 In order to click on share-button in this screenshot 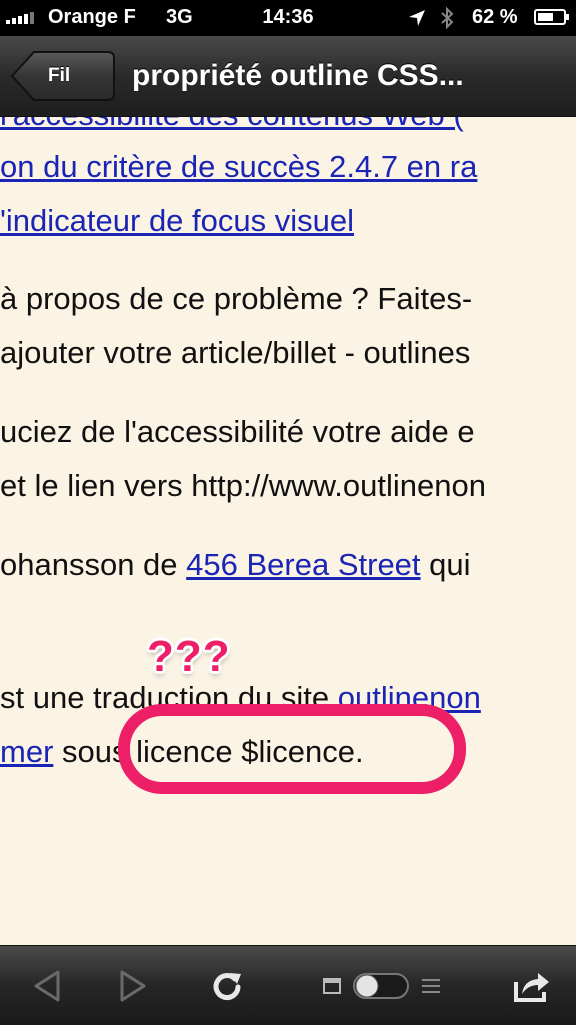, I will do `click(532, 985)`.